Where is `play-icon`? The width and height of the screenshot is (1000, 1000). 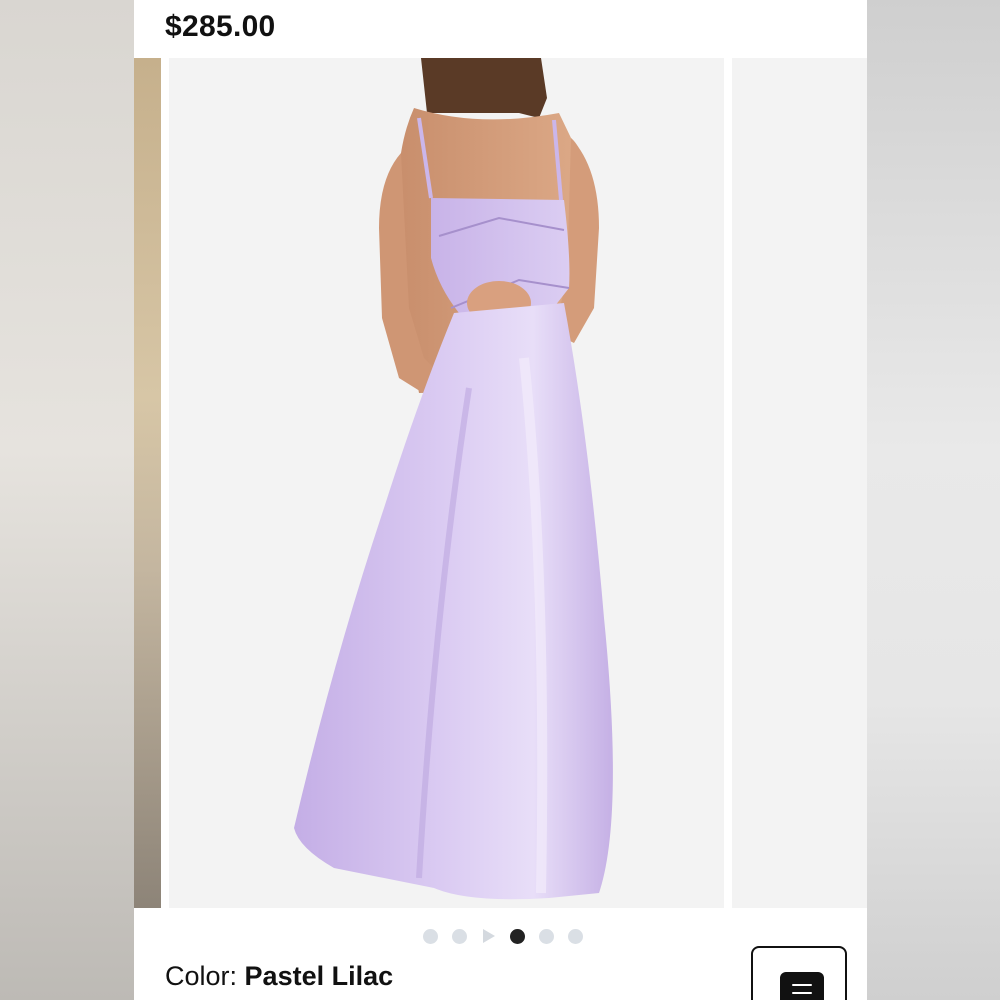 play-icon is located at coordinates (489, 936).